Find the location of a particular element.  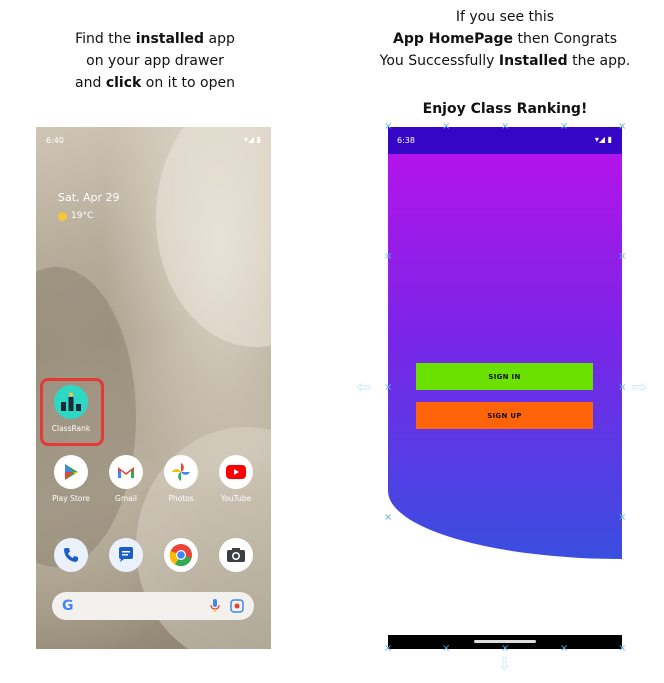

gmail-icon is located at coordinates (126, 472).